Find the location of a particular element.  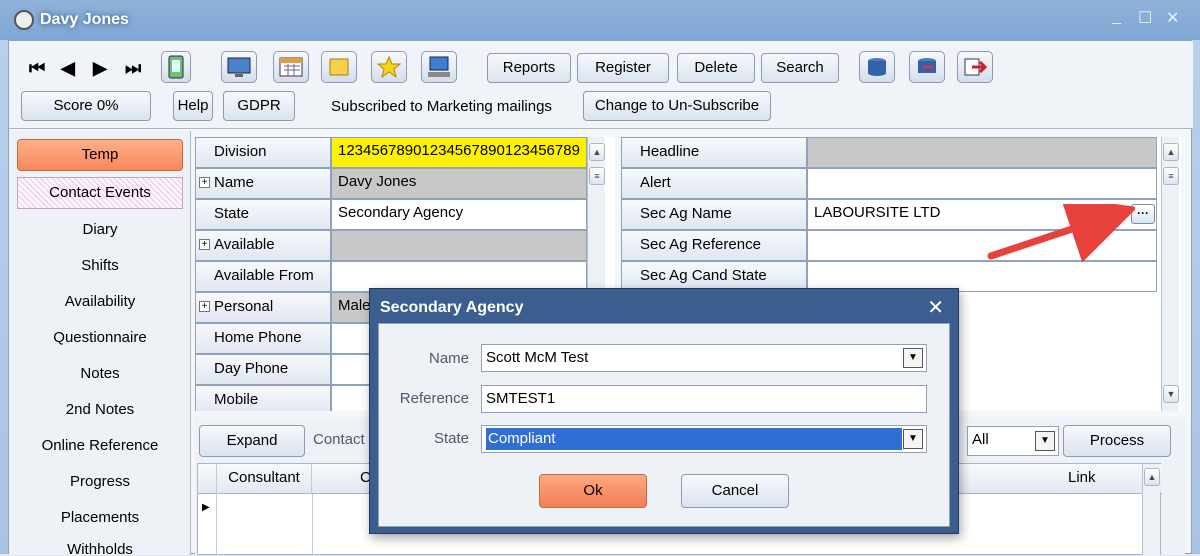

row-label-text: Sec Ag Reference is located at coordinates (700, 244).